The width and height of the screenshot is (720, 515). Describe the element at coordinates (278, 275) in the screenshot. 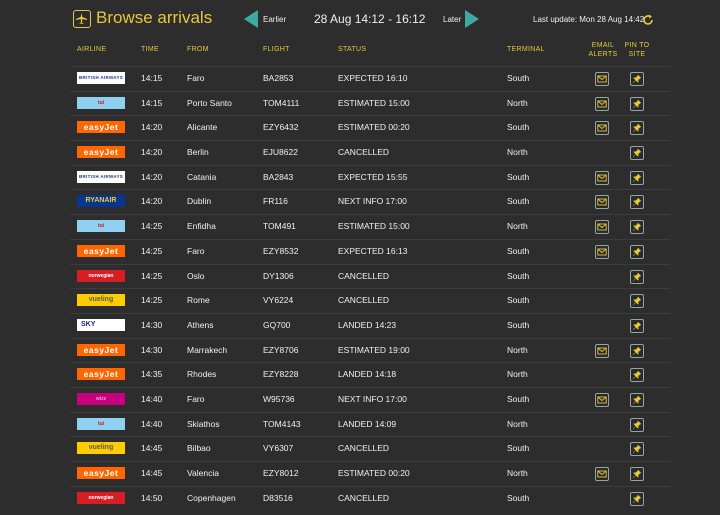

I see `flight-cell: DY1306` at that location.